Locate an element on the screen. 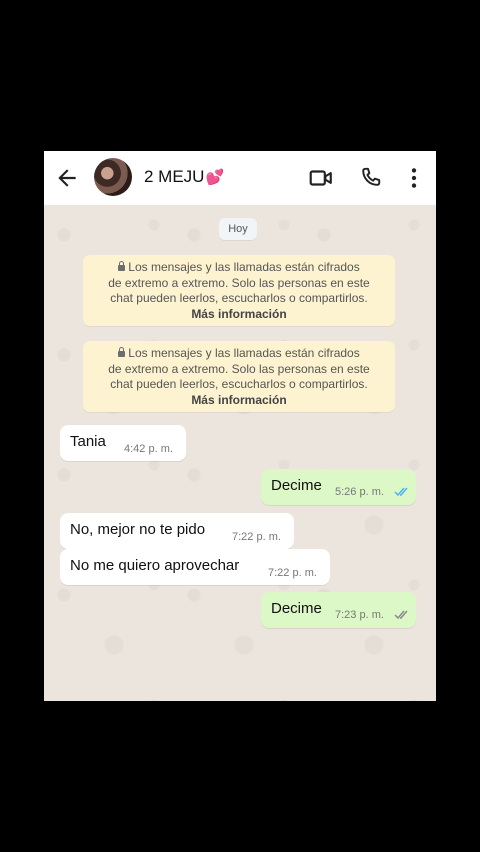  contact-name: 2 MEJU💕 is located at coordinates (184, 177).